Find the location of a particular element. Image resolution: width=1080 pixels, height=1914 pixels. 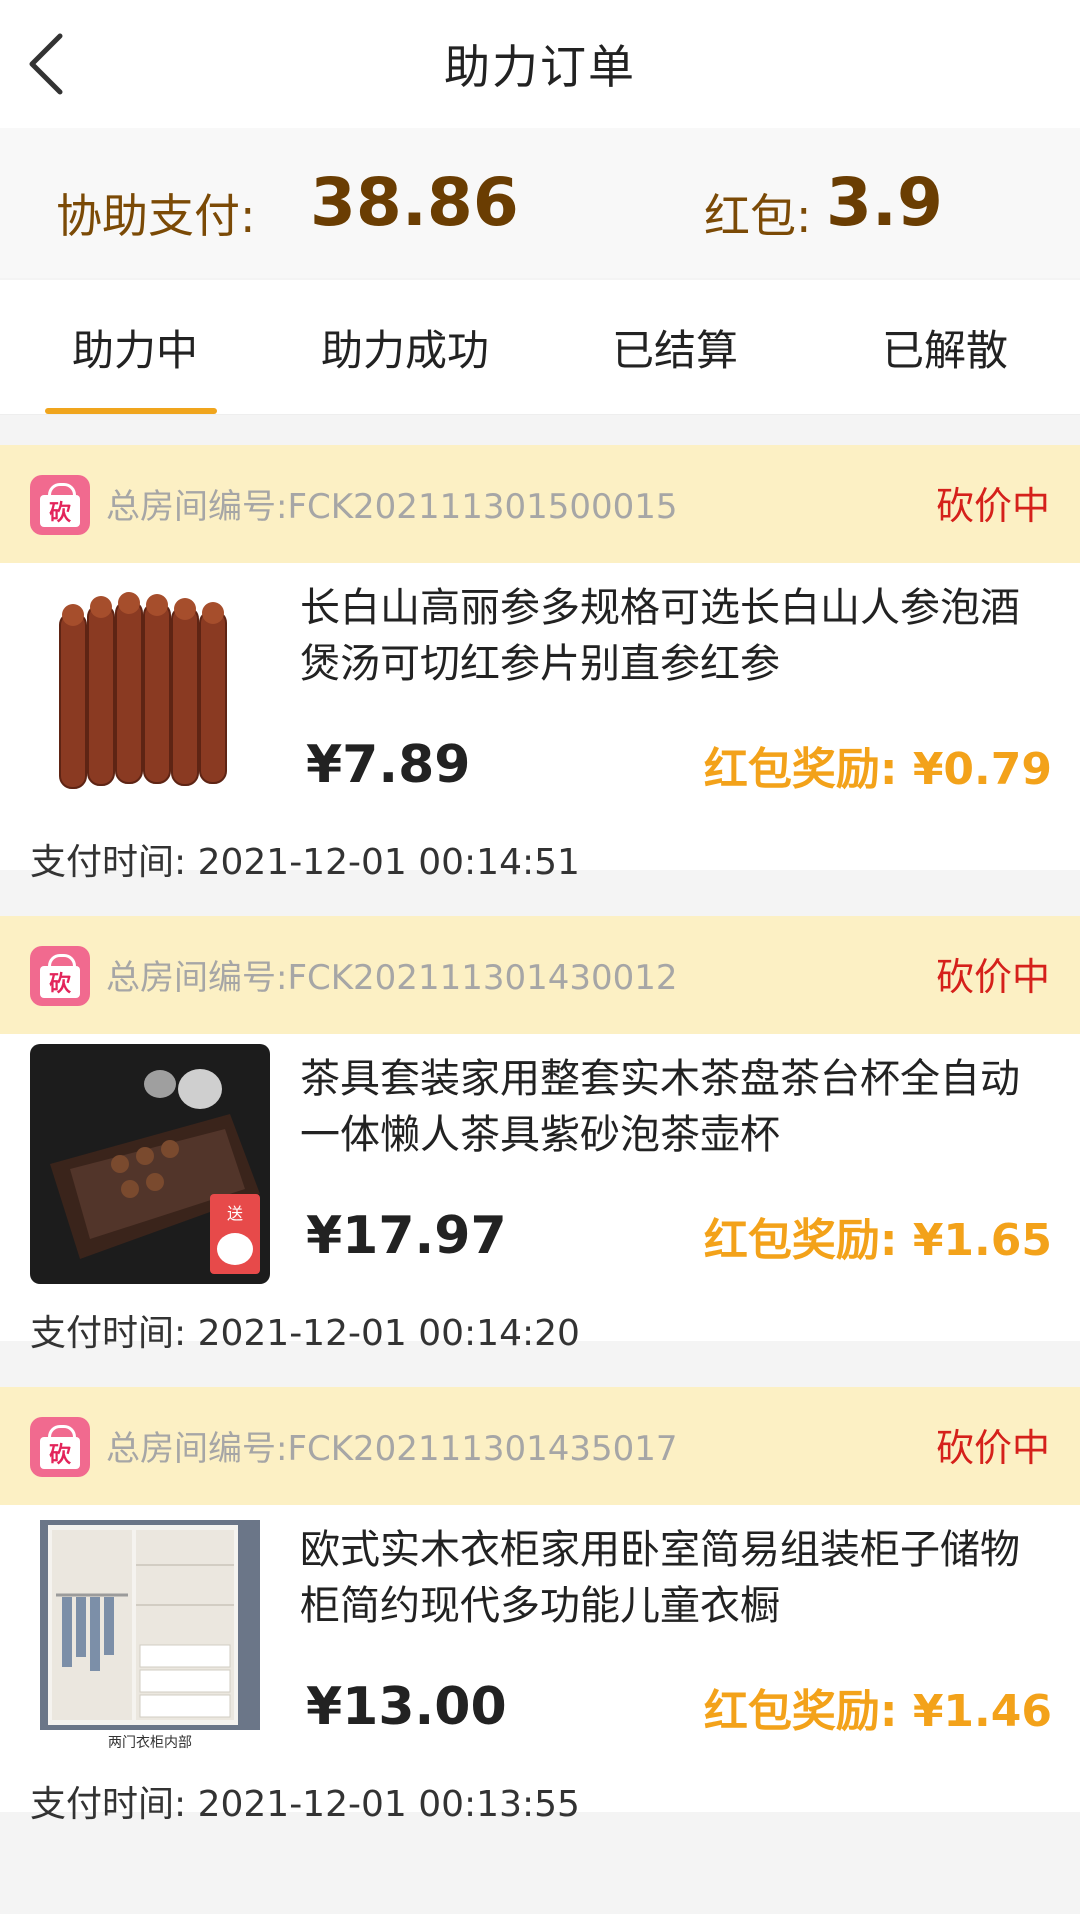

chevron-left-icon is located at coordinates (46, 64).